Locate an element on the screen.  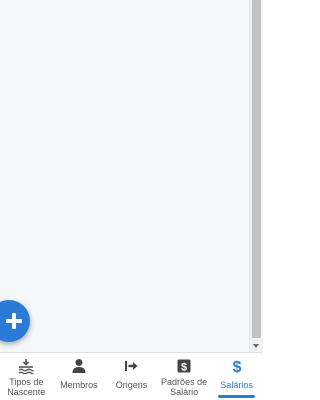
nav-label-padroes-de-salario: Padrões de Salário is located at coordinates (184, 387).